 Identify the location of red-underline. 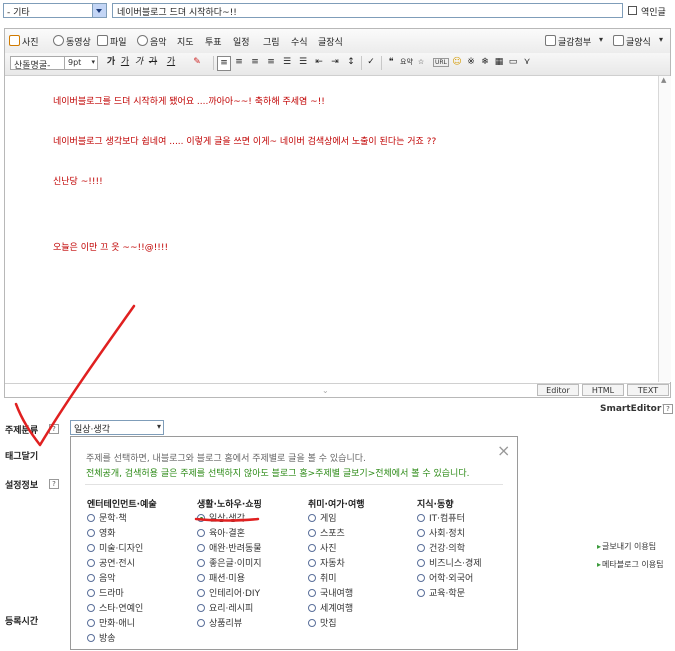
(227, 519).